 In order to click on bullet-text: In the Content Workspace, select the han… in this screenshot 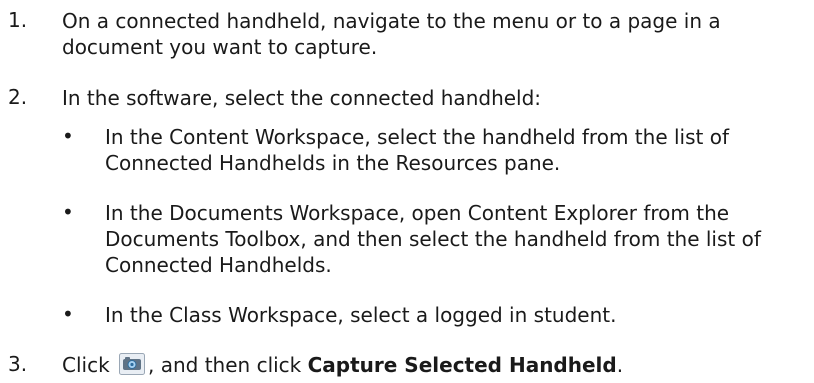, I will do `click(417, 150)`.